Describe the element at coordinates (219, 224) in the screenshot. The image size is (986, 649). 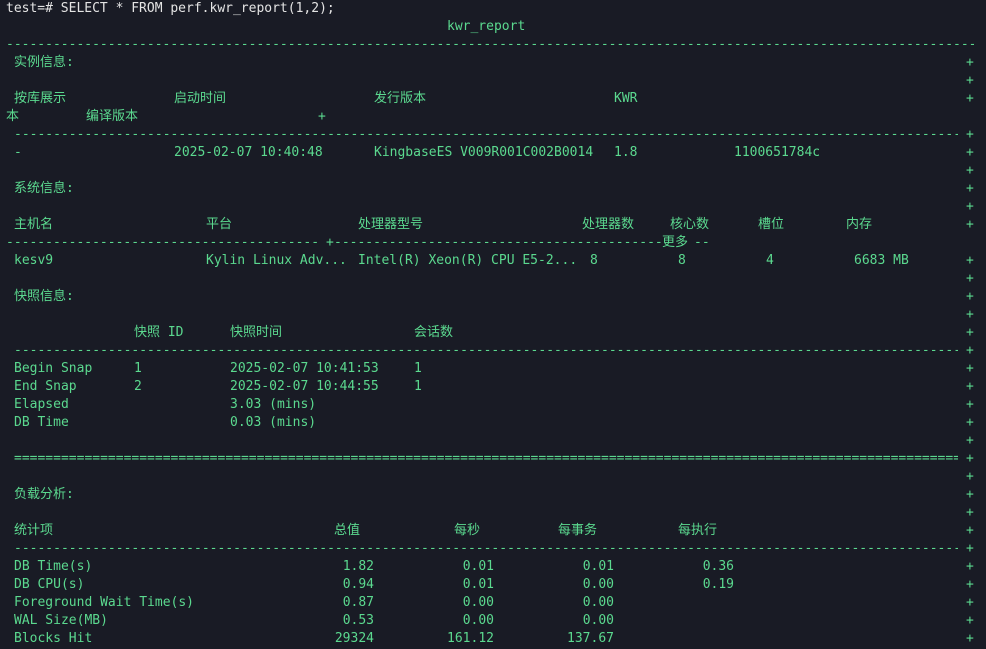
I see `system-header-platform: 平台` at that location.